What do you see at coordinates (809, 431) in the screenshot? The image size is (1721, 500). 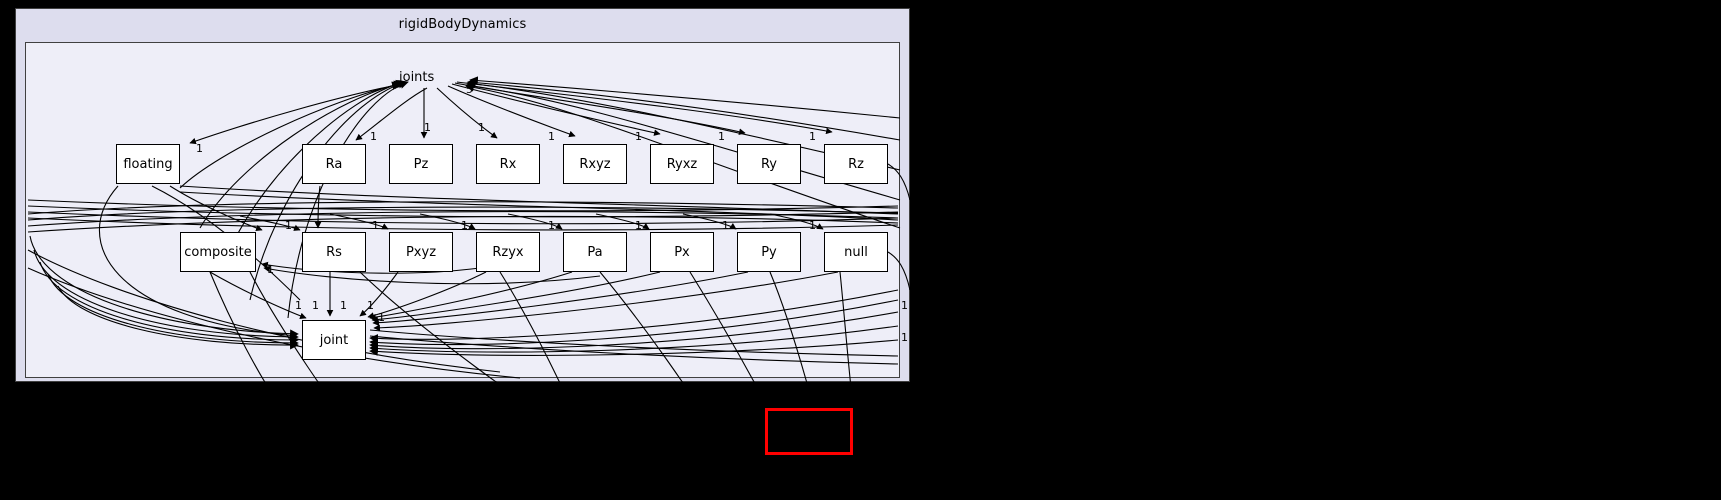 I see `selection-rectangle` at bounding box center [809, 431].